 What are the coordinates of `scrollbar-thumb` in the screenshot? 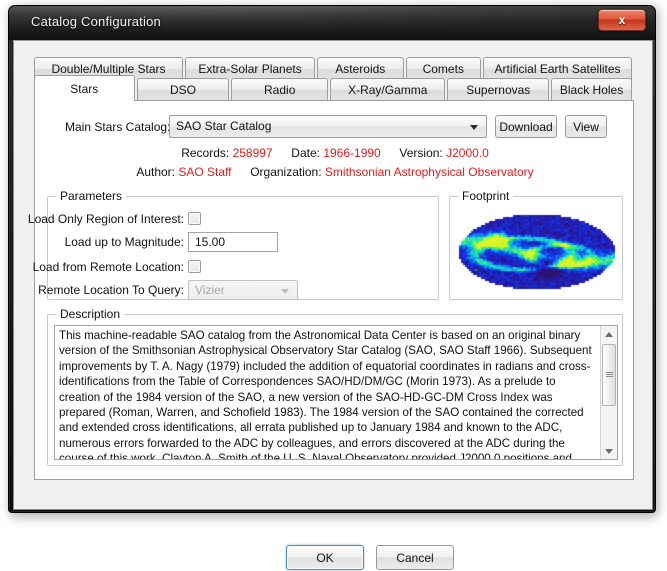 It's located at (609, 375).